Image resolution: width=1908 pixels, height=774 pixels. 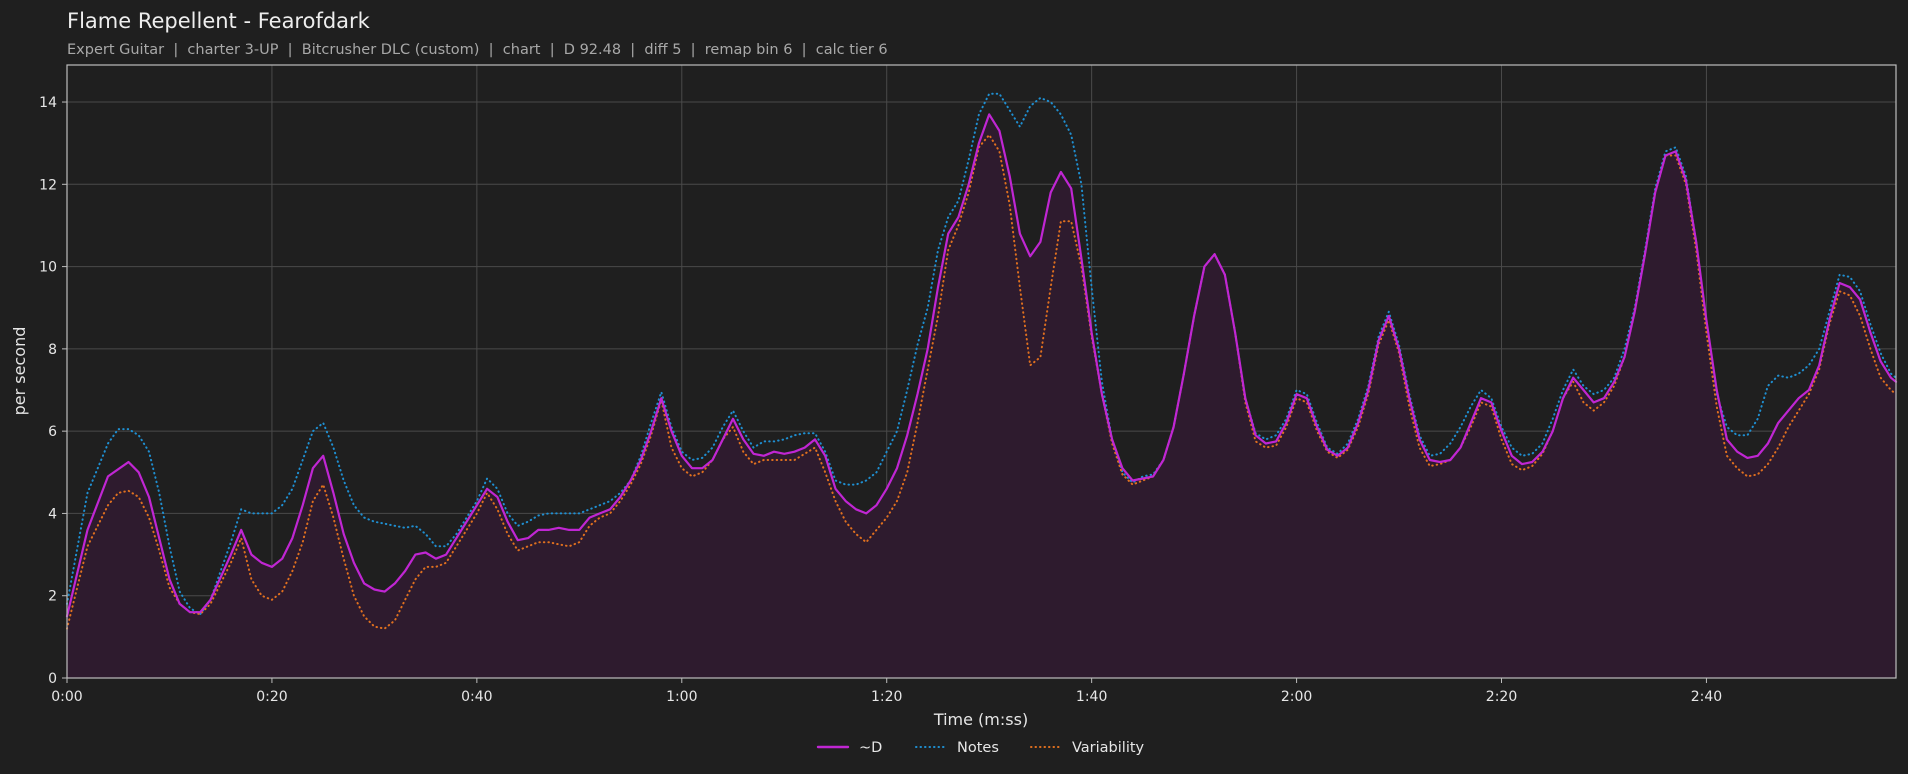 What do you see at coordinates (219, 21) in the screenshot?
I see `chart-title: Flame Repellent - Fearofdark` at bounding box center [219, 21].